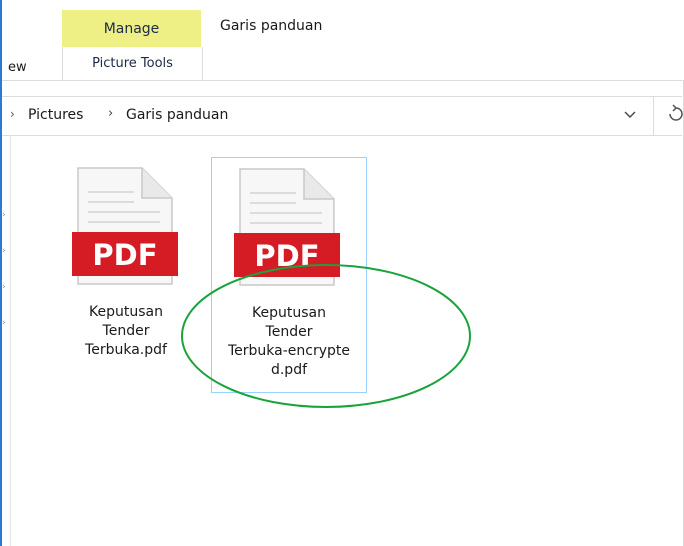  Describe the element at coordinates (289, 342) in the screenshot. I see `file-name: Keputusan Tender Terbuka-encrypte d.pdf` at that location.